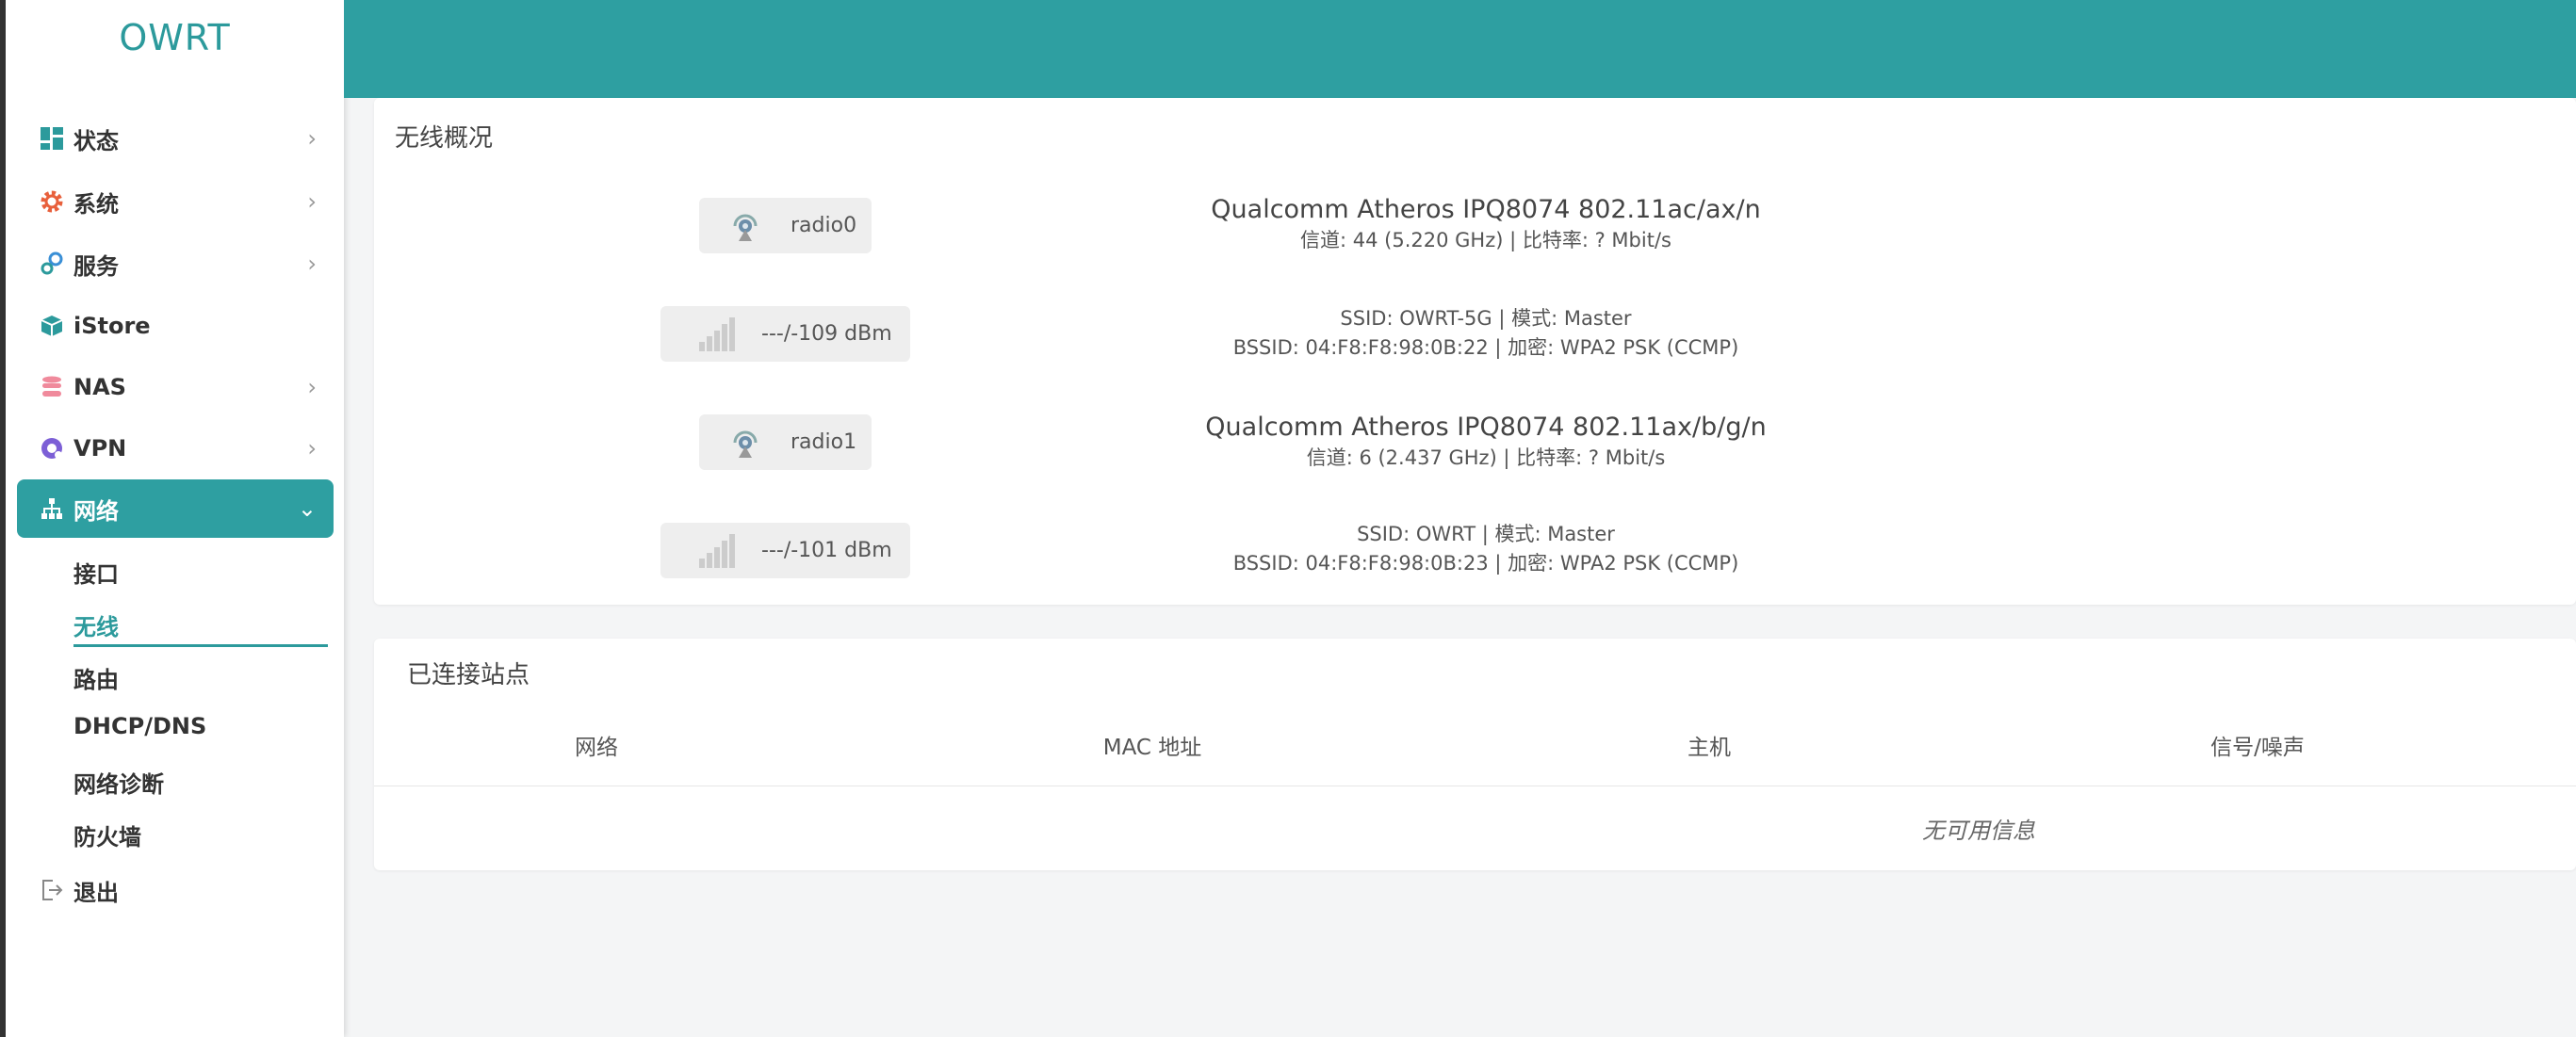 The height and width of the screenshot is (1037, 2576). I want to click on sidebar-item-network: 网络 ⌄, so click(175, 508).